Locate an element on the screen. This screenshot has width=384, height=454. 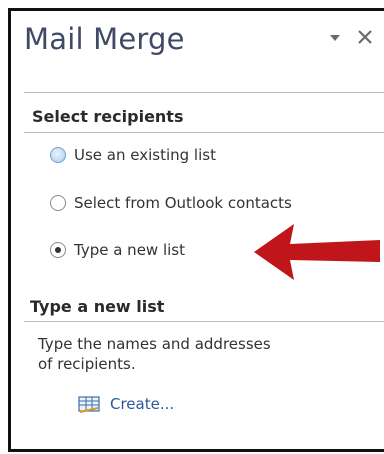
table-edit-icon is located at coordinates (89, 404).